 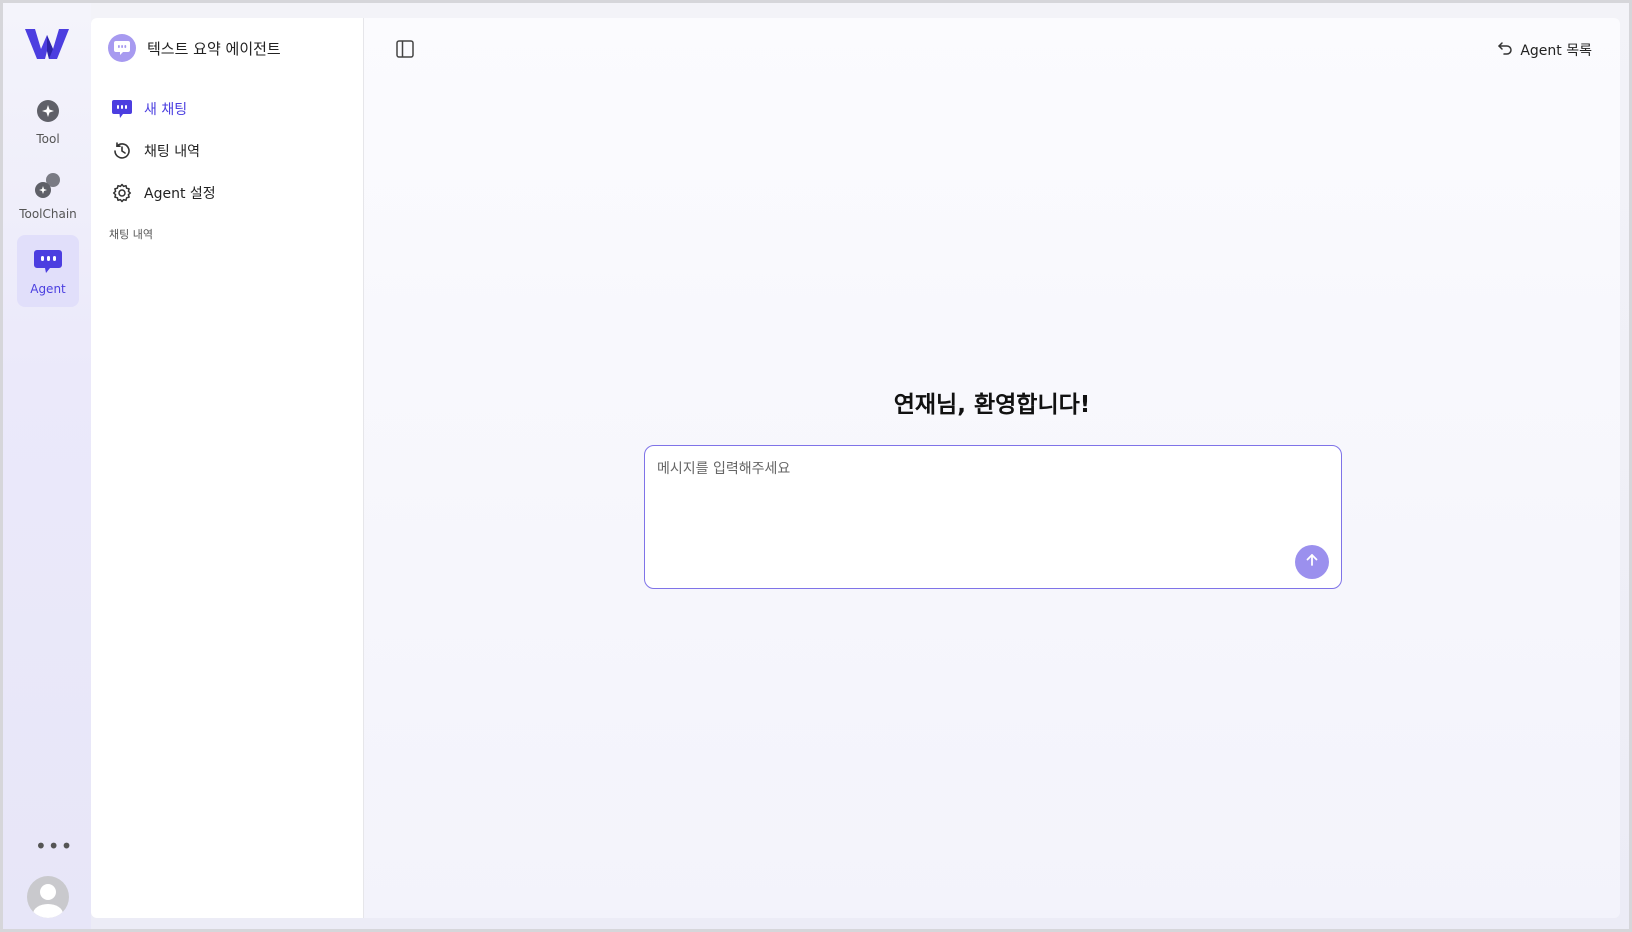 What do you see at coordinates (231, 193) in the screenshot?
I see `nav-item-agent-settings: Agent 설정` at bounding box center [231, 193].